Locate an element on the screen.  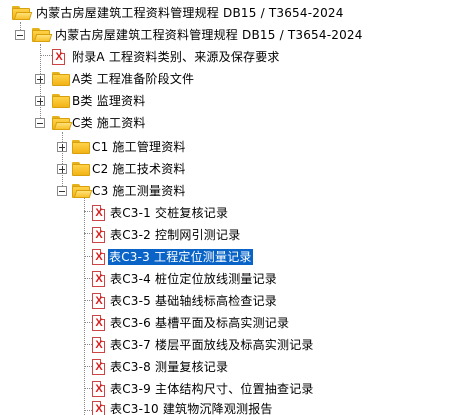
tree-node-appendix-a: X 附录A 工程资料类别、来源及保存要求 is located at coordinates (228, 57).